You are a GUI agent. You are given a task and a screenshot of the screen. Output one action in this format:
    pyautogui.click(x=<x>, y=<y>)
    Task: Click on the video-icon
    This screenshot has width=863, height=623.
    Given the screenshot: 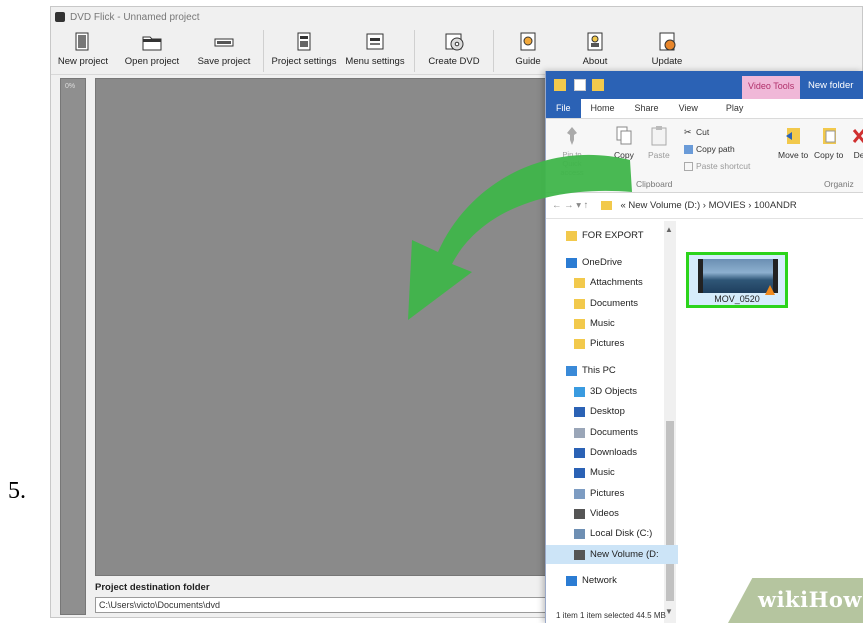 What is the action you would take?
    pyautogui.click(x=579, y=513)
    